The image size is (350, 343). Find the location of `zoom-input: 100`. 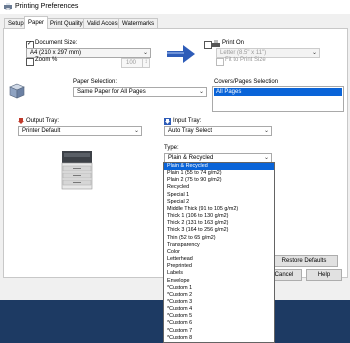

zoom-input: 100 is located at coordinates (132, 63).